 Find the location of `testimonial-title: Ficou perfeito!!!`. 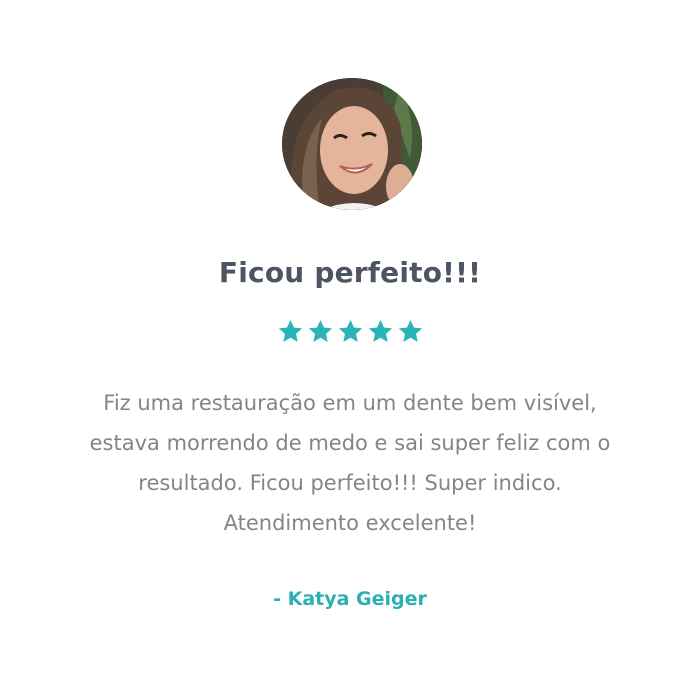

testimonial-title: Ficou perfeito!!! is located at coordinates (350, 272).